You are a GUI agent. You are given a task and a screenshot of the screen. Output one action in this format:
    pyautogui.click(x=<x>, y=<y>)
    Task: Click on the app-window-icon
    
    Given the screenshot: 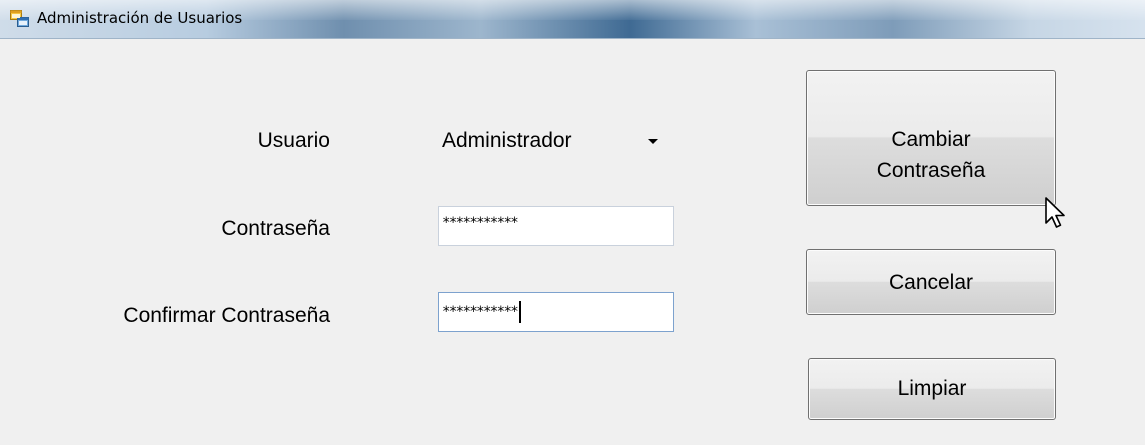 What is the action you would take?
    pyautogui.click(x=19, y=18)
    